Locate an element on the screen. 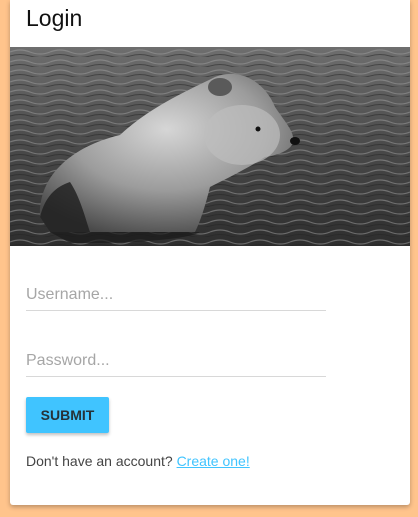 This screenshot has width=418, height=517. signup-prompt-text: Don't have an account? is located at coordinates (99, 461).